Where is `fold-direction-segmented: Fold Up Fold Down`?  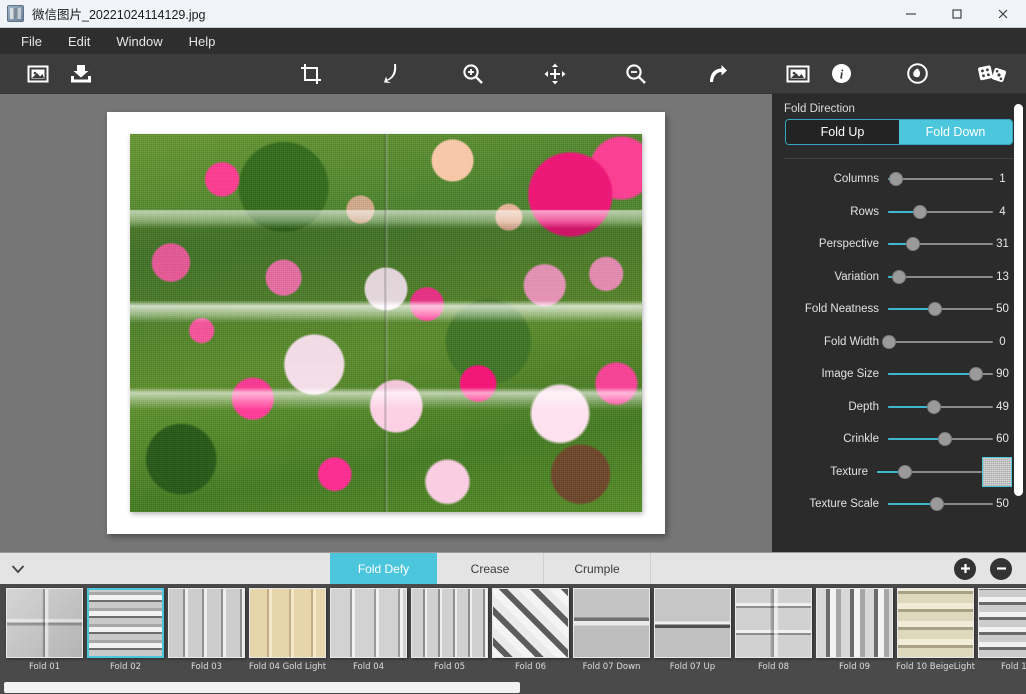 fold-direction-segmented: Fold Up Fold Down is located at coordinates (899, 132).